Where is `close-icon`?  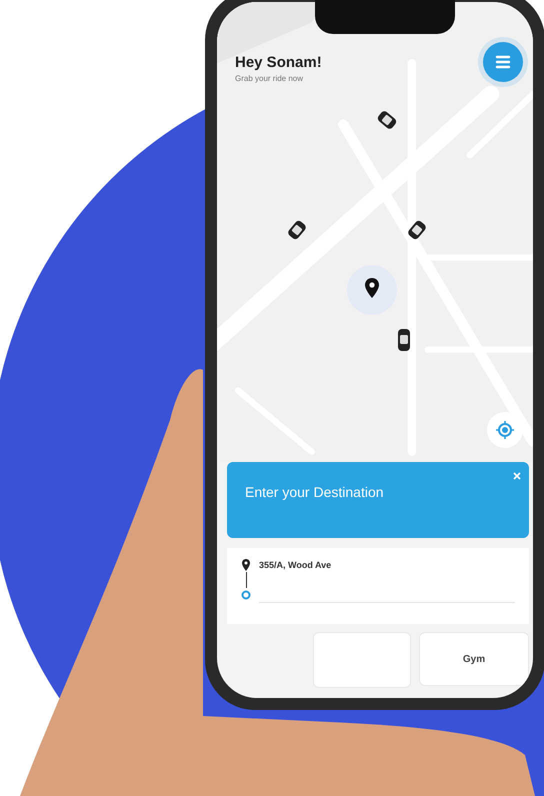 close-icon is located at coordinates (517, 476).